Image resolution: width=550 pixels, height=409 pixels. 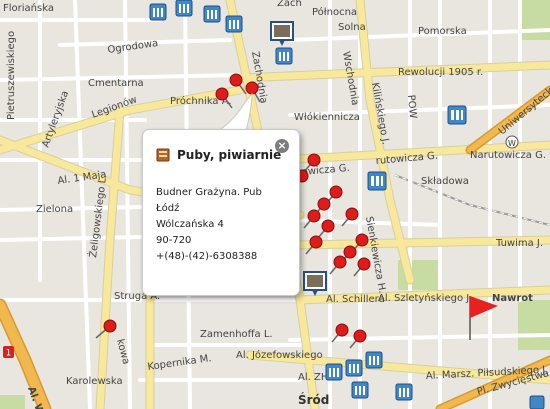 What do you see at coordinates (508, 155) in the screenshot?
I see `street-label-narutowicza-right: Narutowicza G.` at bounding box center [508, 155].